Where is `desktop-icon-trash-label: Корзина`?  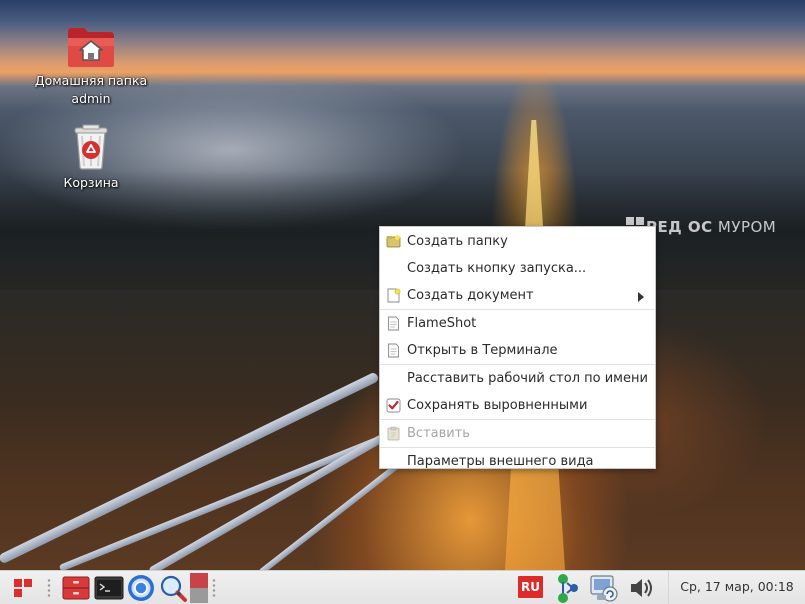 desktop-icon-trash-label: Корзина is located at coordinates (91, 182).